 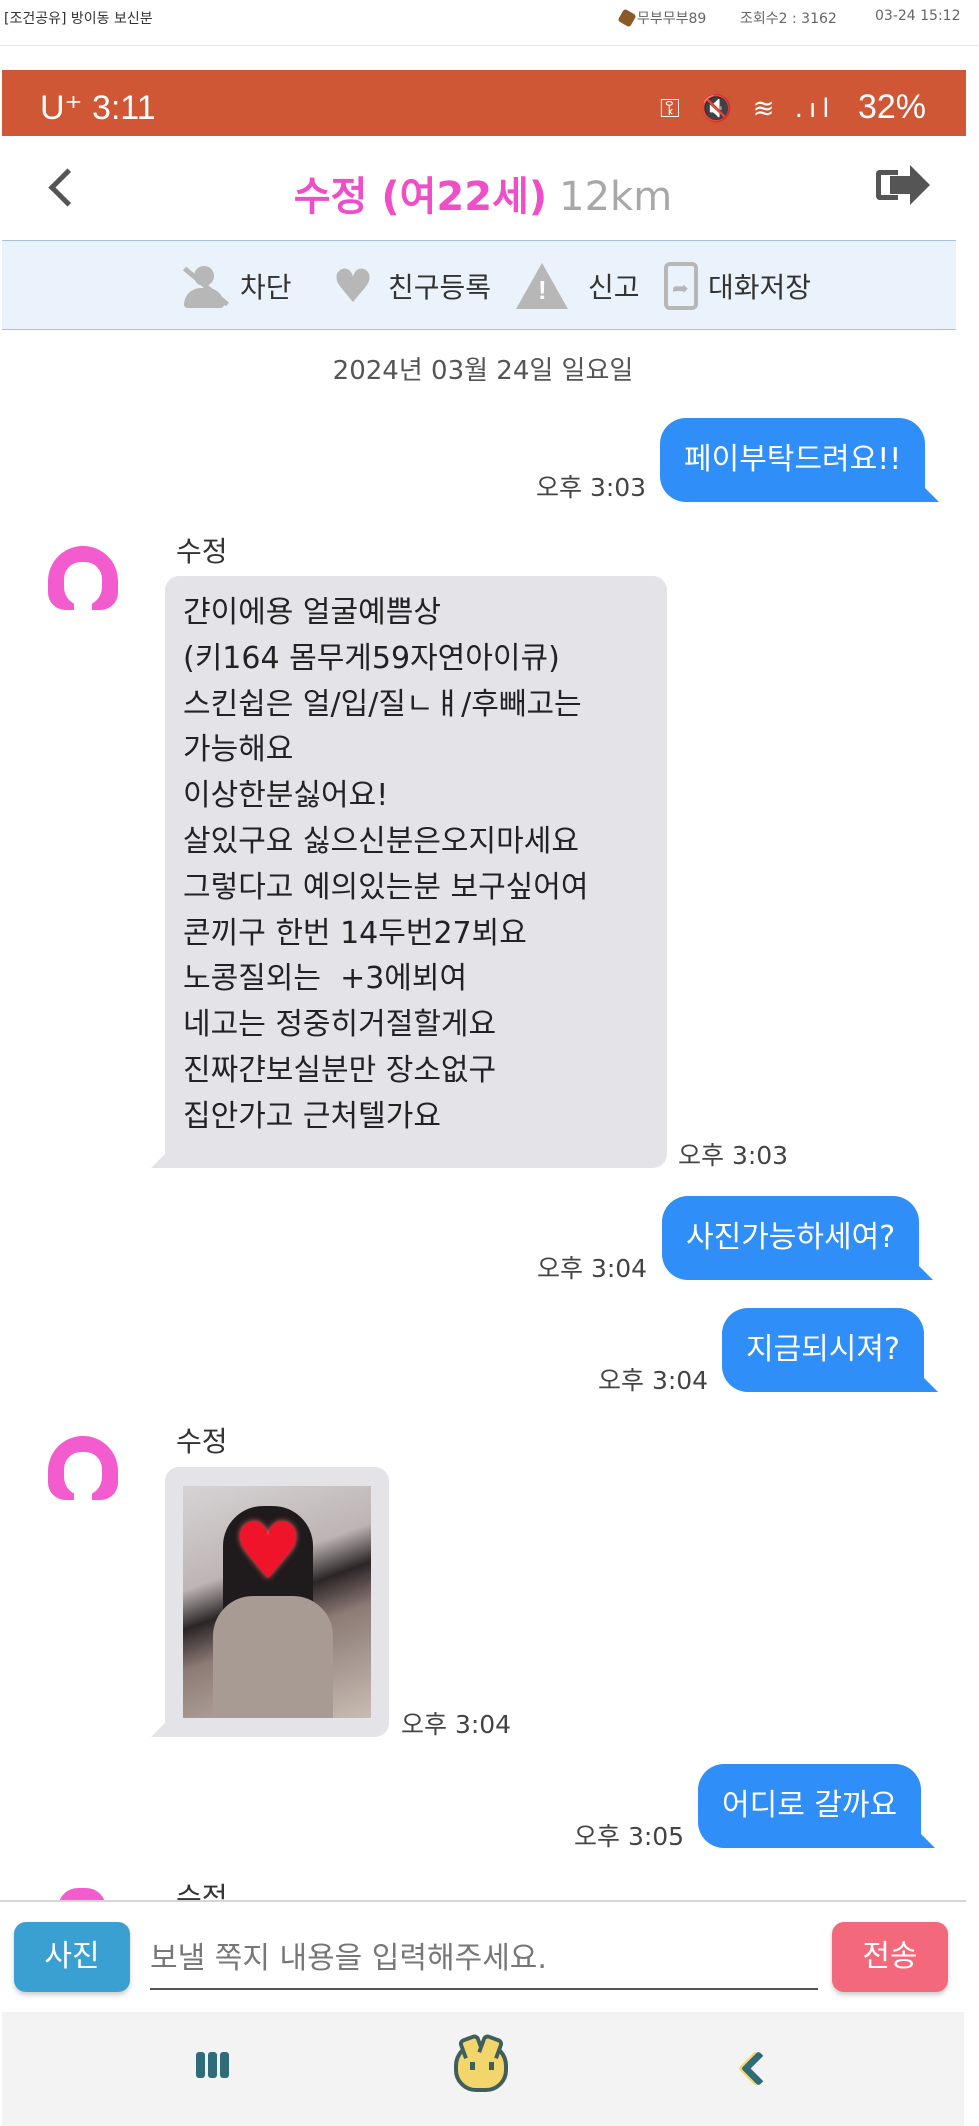 I want to click on message-line: 스킨쉽은 얼/입/질ㄴㅒ/후빼고는, so click(x=382, y=704).